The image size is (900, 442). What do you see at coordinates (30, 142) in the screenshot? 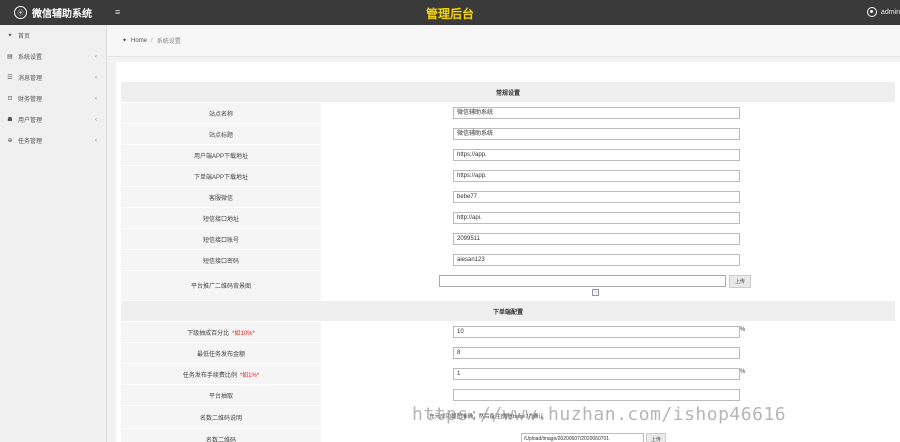
I see `sidebar-item-label: 任务管理` at bounding box center [30, 142].